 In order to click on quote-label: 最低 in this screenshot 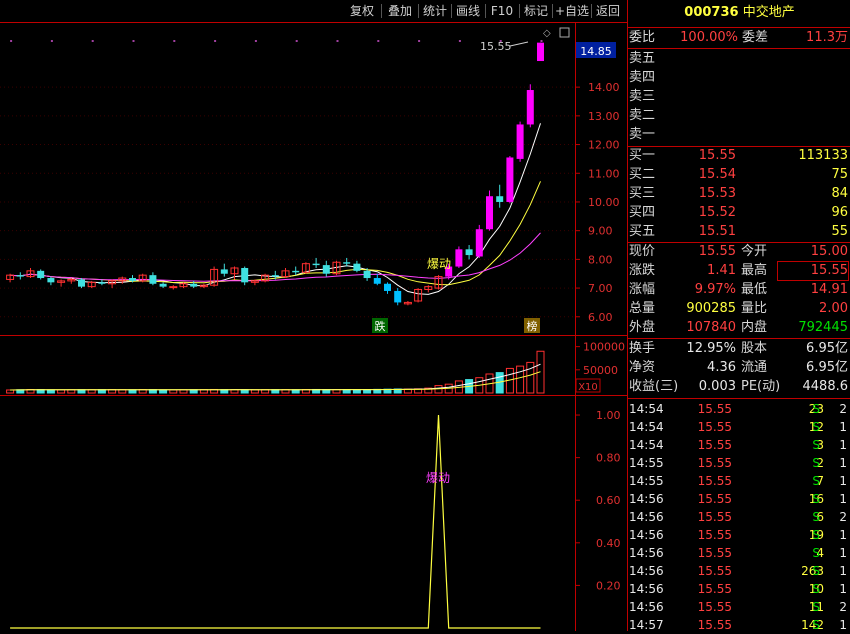, I will do `click(754, 289)`.